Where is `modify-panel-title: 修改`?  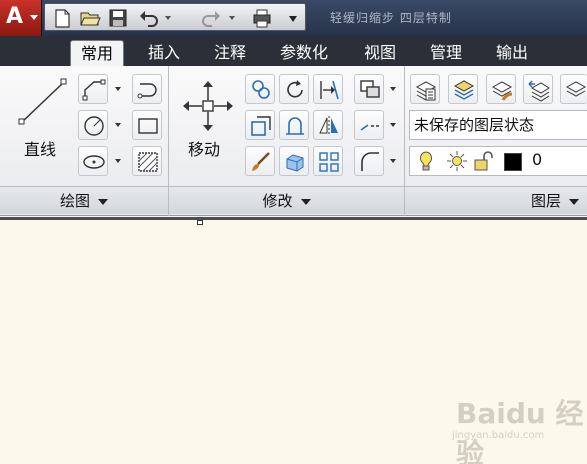
modify-panel-title: 修改 is located at coordinates (286, 200).